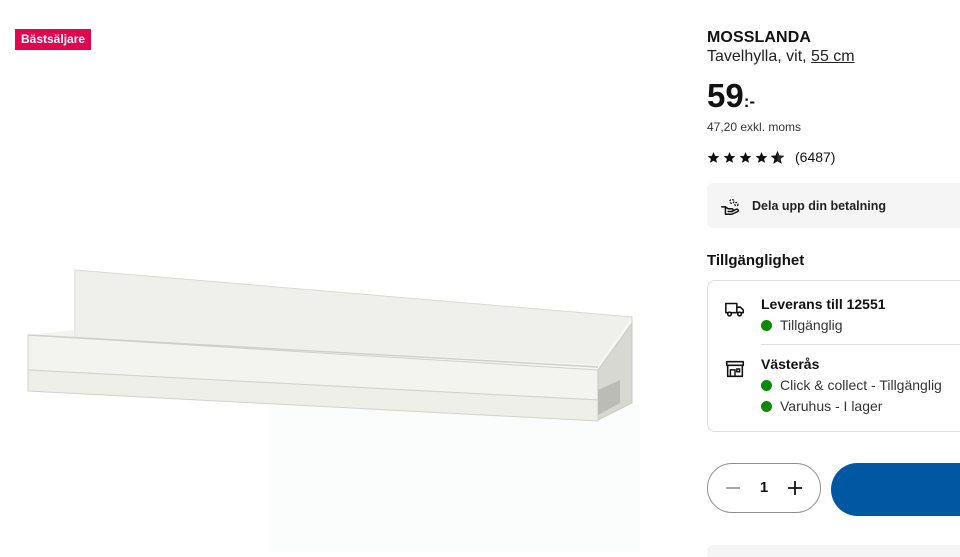 The image size is (960, 557). What do you see at coordinates (833, 56) in the screenshot?
I see `size-link: 55 cm` at bounding box center [833, 56].